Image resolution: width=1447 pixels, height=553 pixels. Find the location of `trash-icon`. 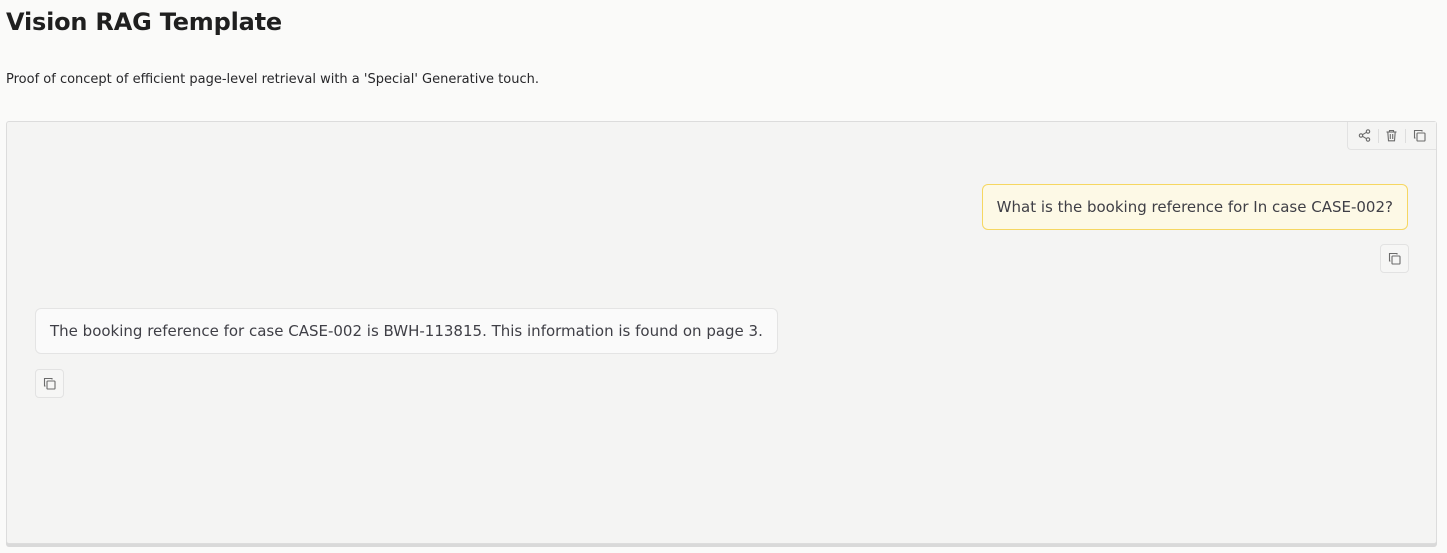

trash-icon is located at coordinates (1391, 135).